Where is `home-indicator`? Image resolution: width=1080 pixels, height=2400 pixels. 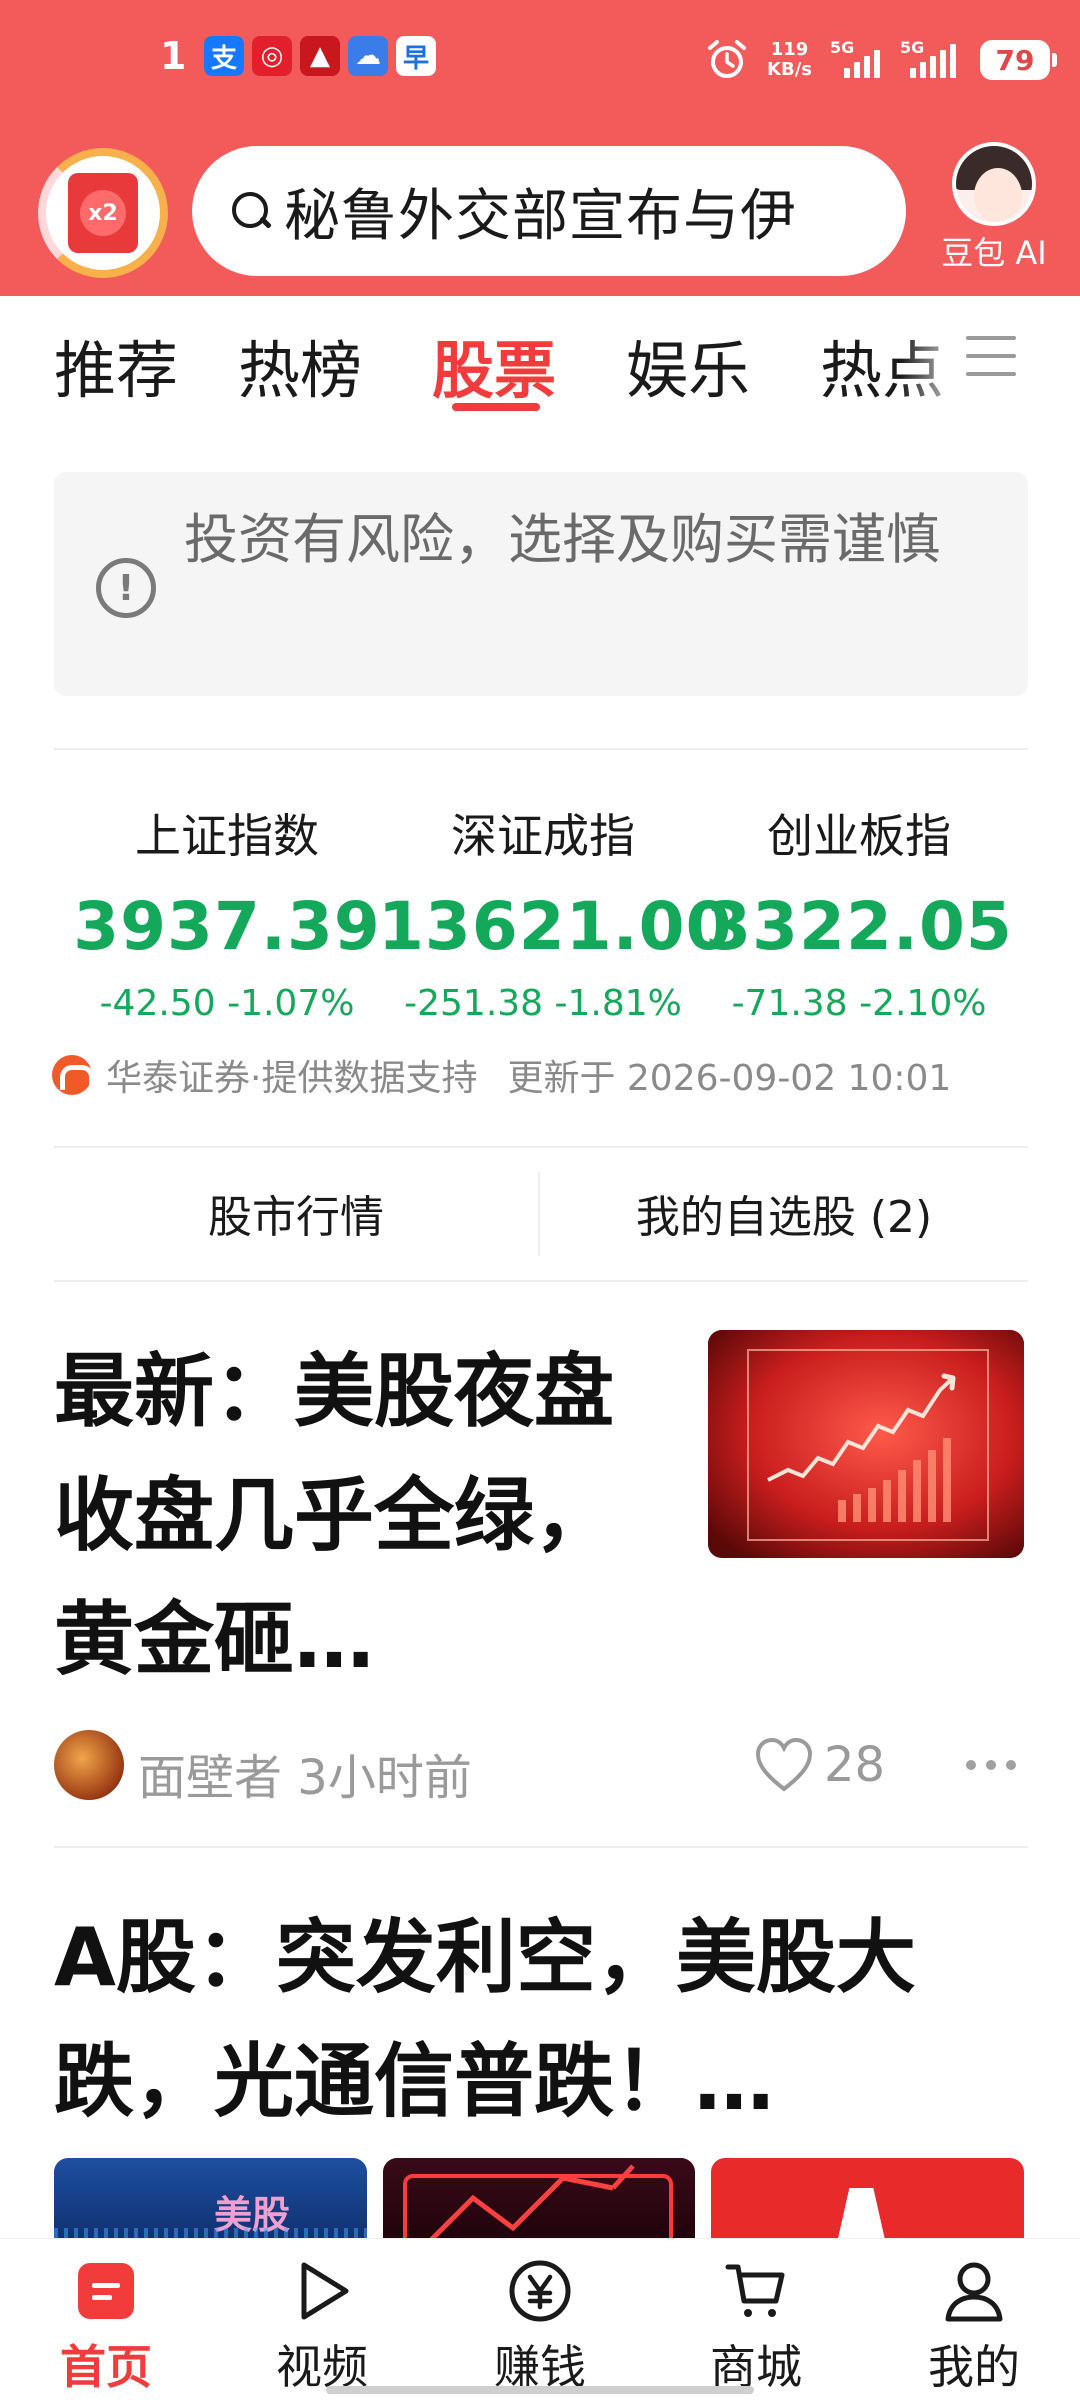 home-indicator is located at coordinates (540, 2390).